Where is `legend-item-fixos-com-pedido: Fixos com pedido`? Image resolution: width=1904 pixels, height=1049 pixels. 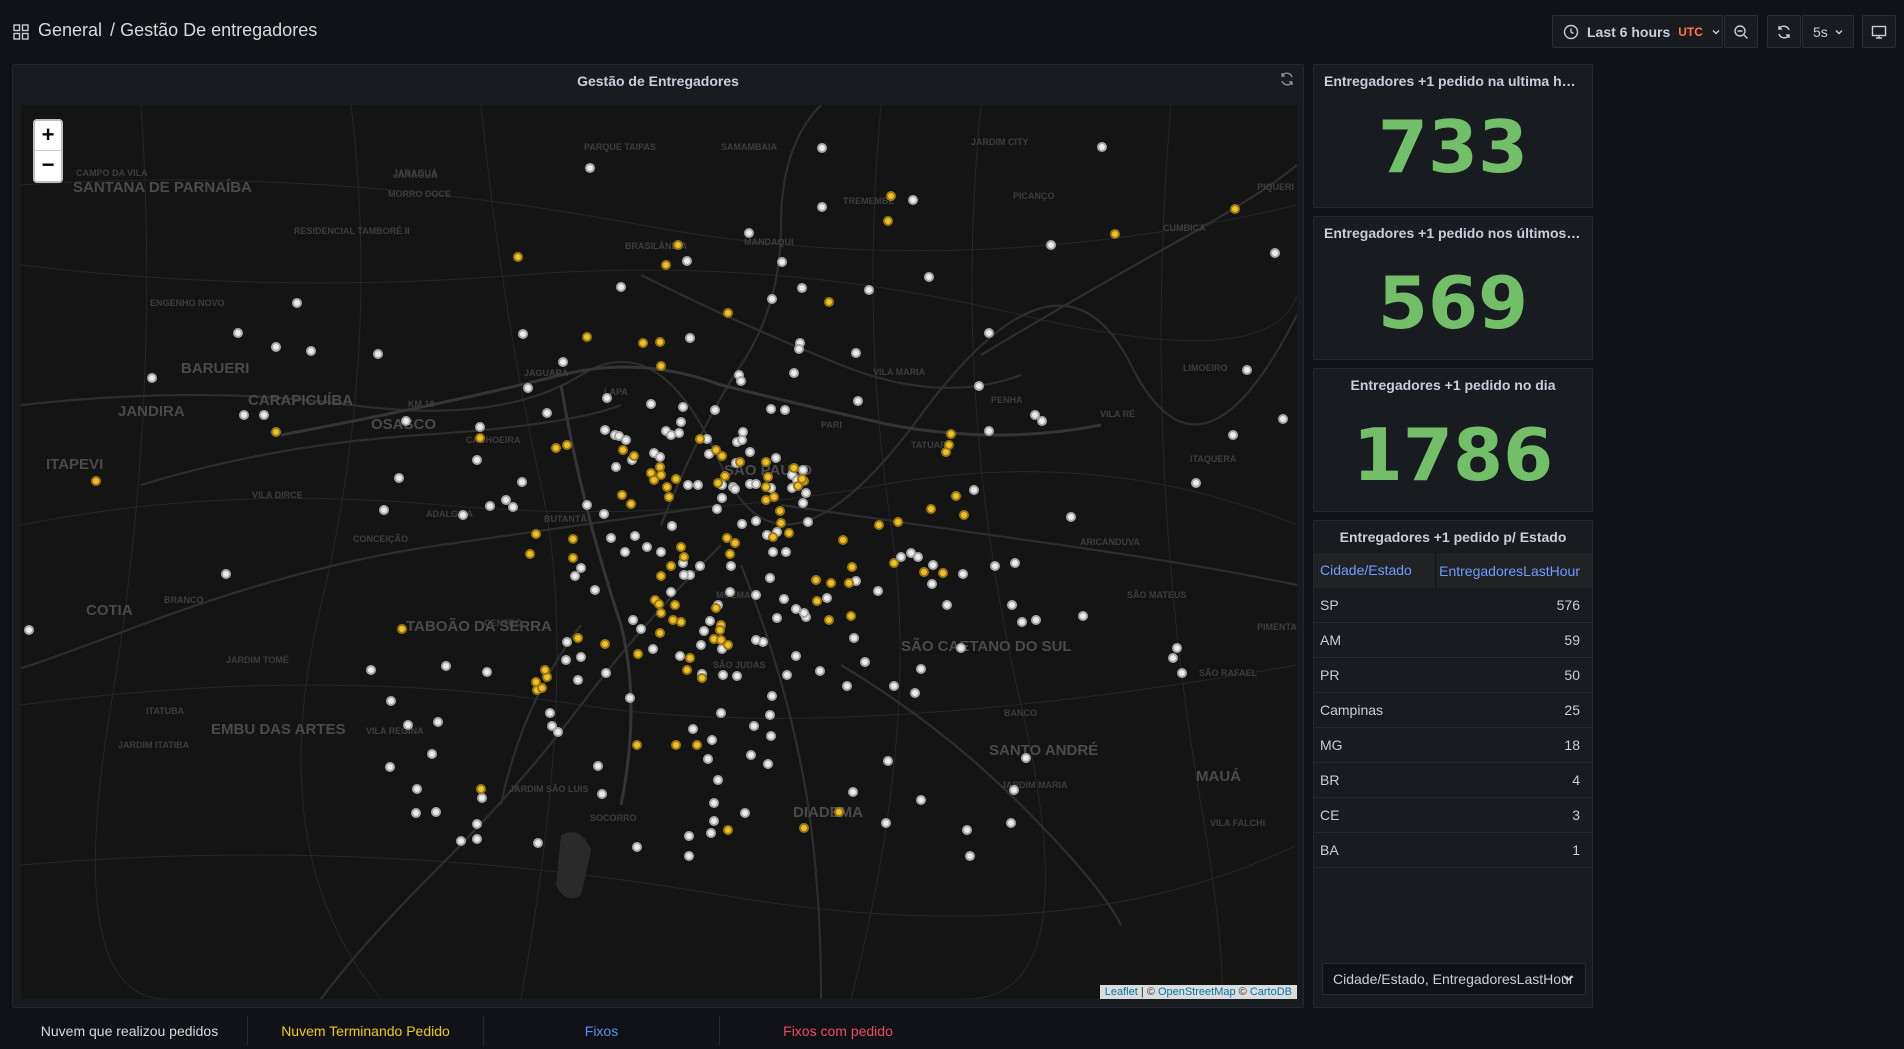
legend-item-fixos-com-pedido: Fixos com pedido is located at coordinates (838, 1031).